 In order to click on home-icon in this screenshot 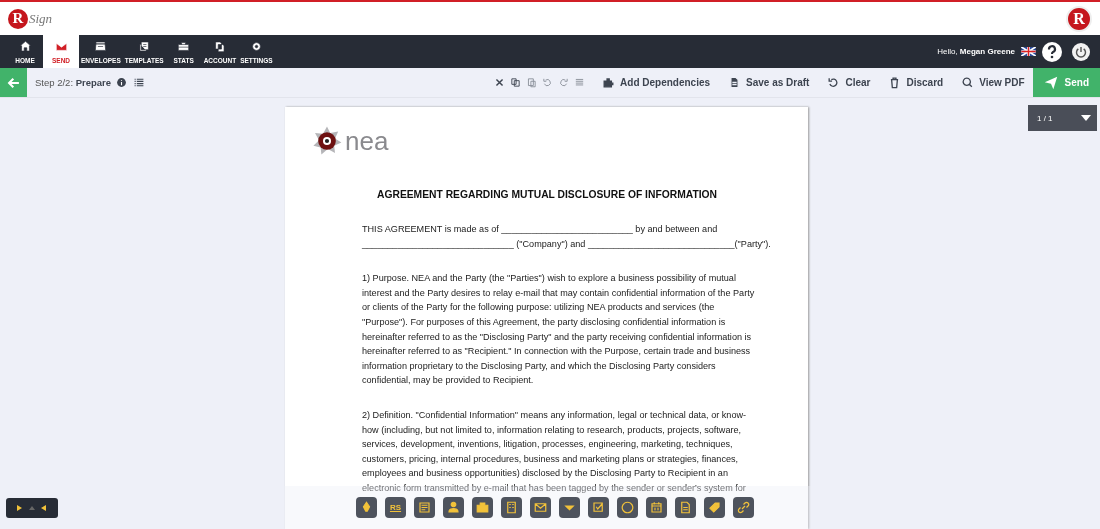, I will do `click(25, 46)`.